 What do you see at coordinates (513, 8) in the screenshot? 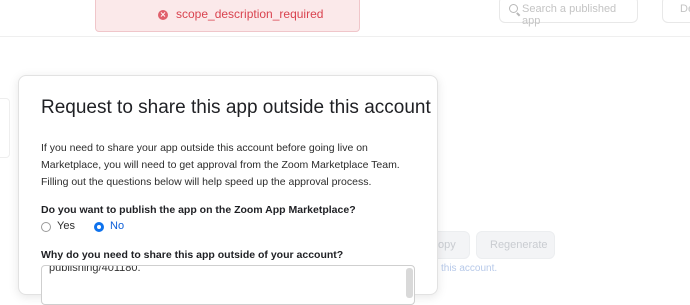
I see `search-icon` at bounding box center [513, 8].